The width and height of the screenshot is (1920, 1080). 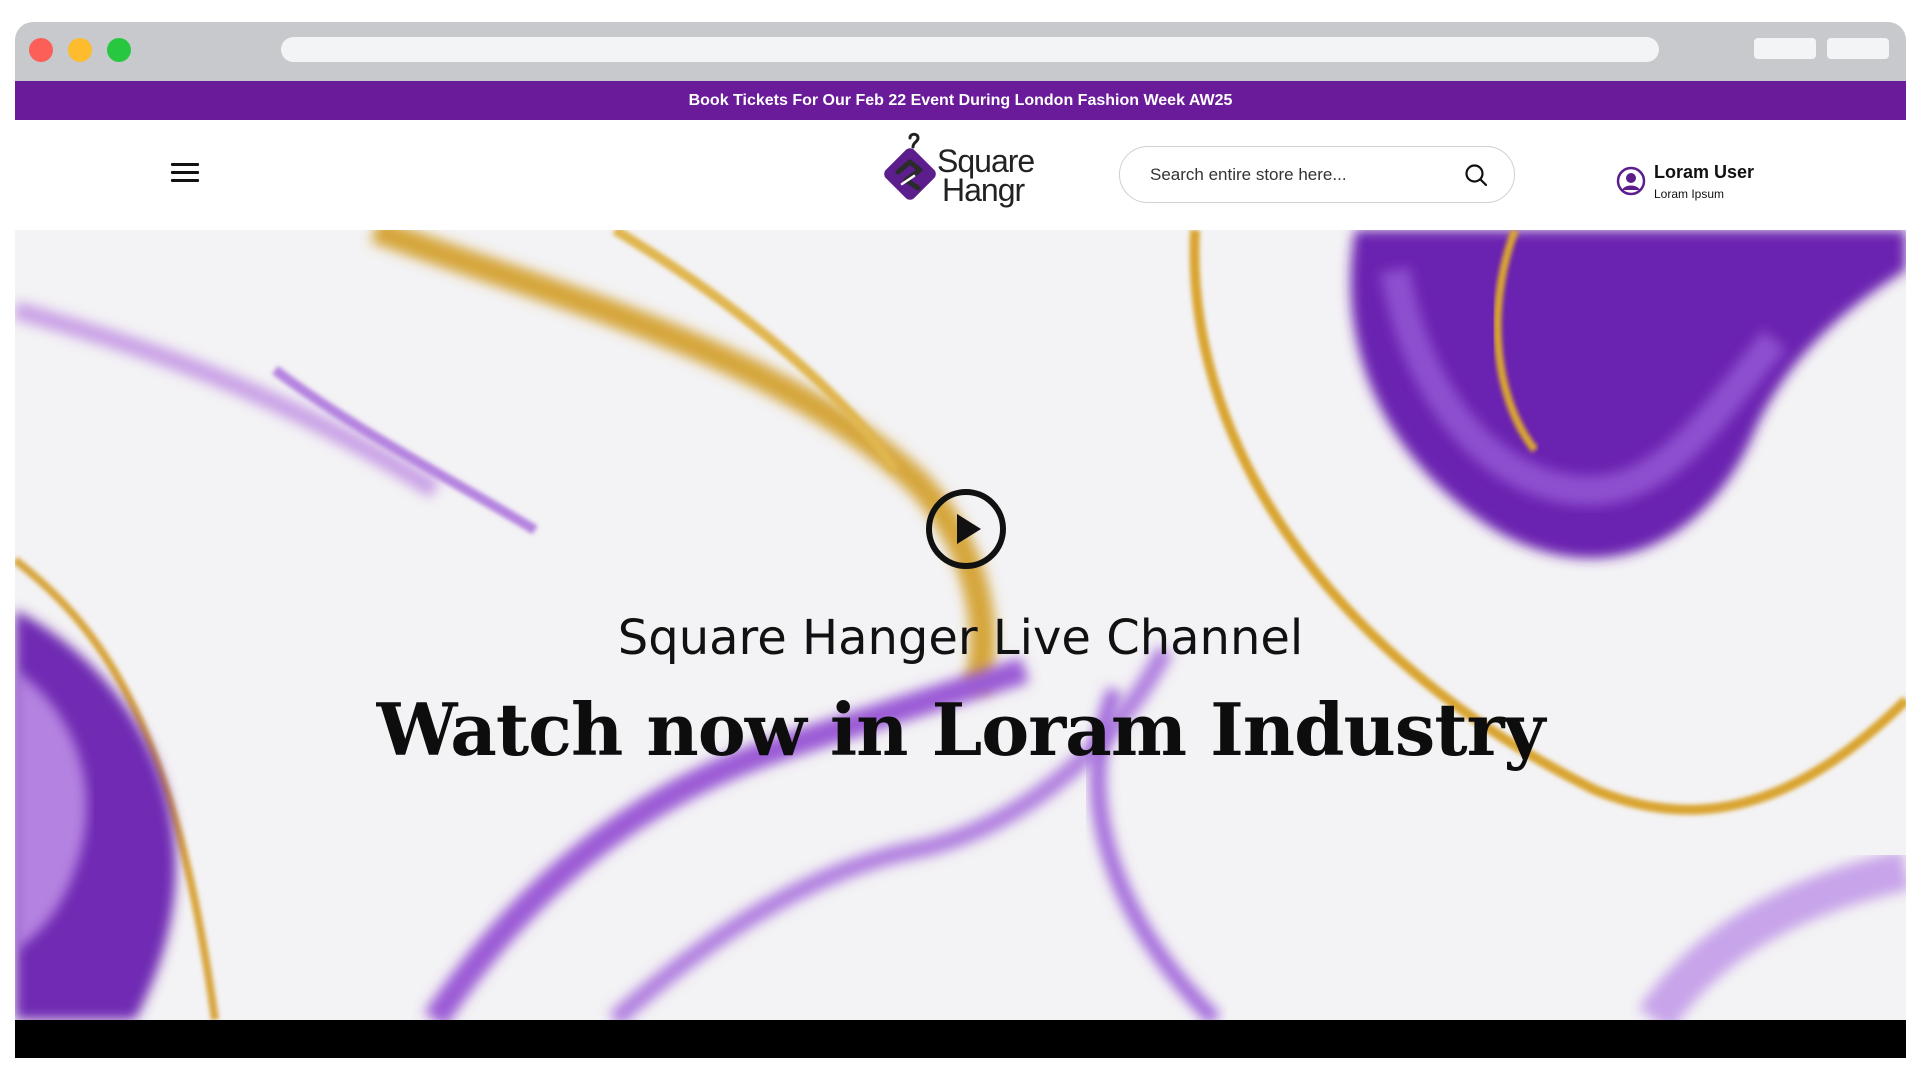 What do you see at coordinates (41, 50) in the screenshot?
I see `close-window-button` at bounding box center [41, 50].